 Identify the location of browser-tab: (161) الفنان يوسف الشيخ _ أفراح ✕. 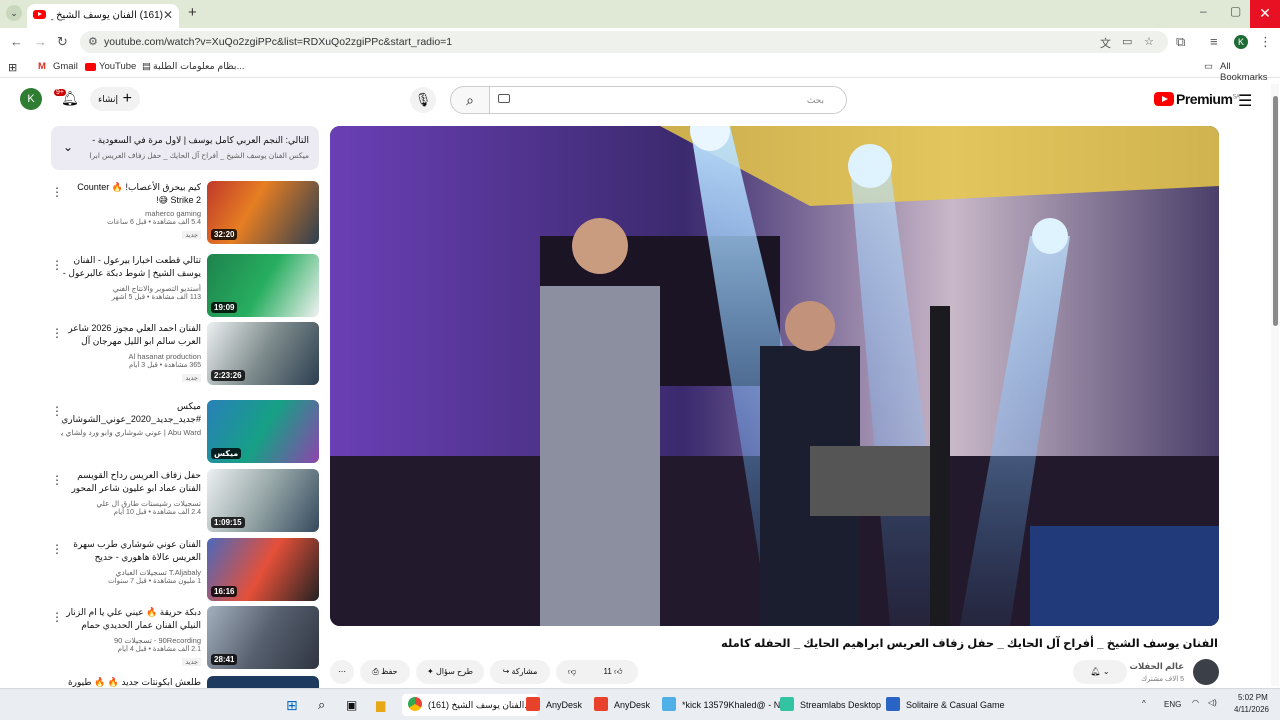
(103, 16).